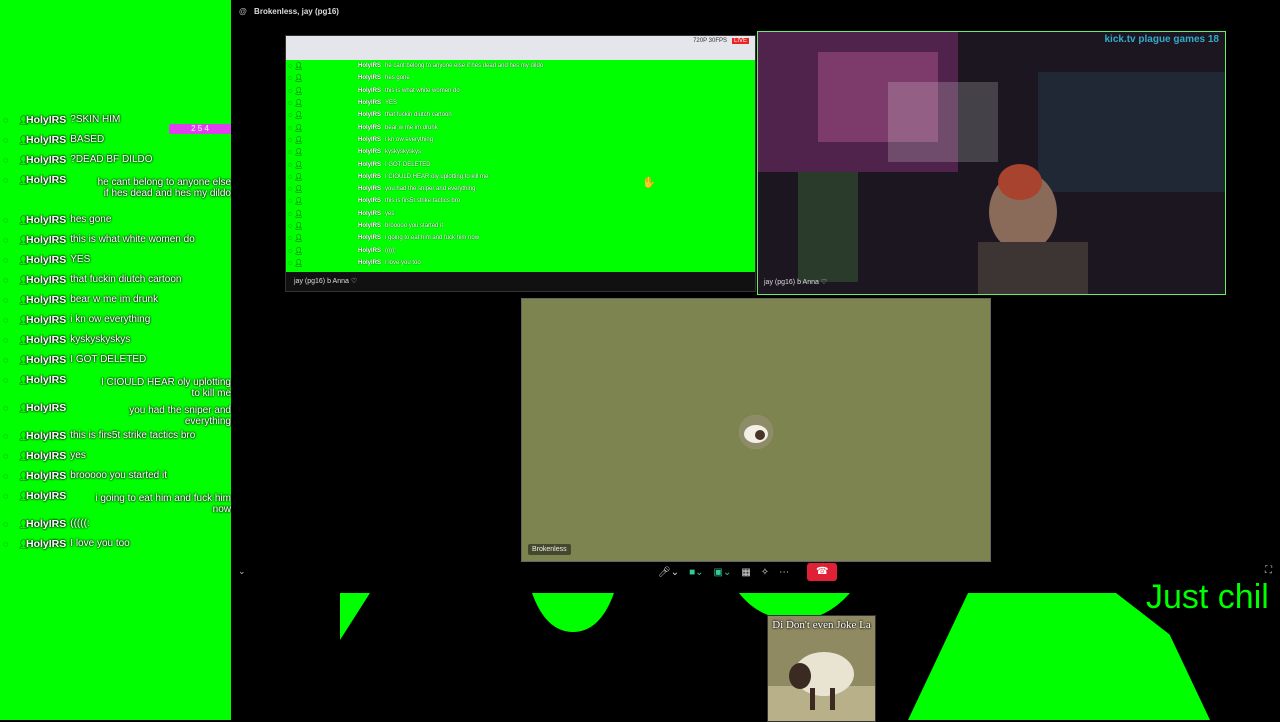 This screenshot has height=722, width=1280. Describe the element at coordinates (115, 320) in the screenshot. I see `chat-message: ◌ 👤︎ HolyIRS i kn ow everything` at that location.